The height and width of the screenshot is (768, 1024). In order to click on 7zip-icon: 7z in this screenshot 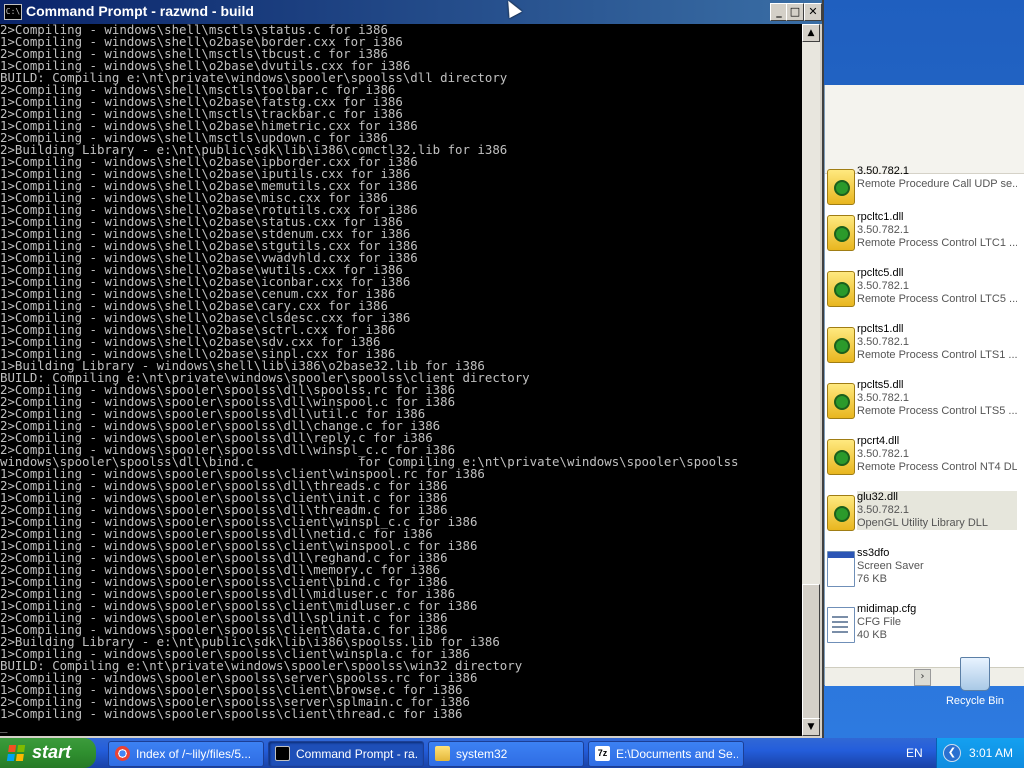, I will do `click(602, 753)`.